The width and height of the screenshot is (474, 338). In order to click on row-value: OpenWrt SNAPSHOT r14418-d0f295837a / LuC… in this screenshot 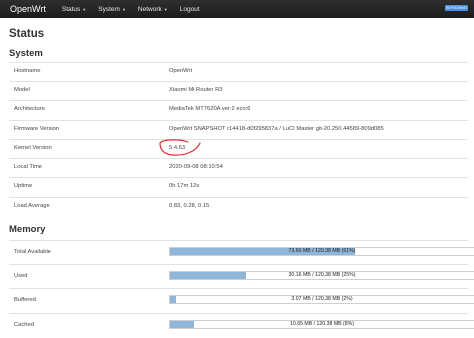, I will do `click(276, 129)`.